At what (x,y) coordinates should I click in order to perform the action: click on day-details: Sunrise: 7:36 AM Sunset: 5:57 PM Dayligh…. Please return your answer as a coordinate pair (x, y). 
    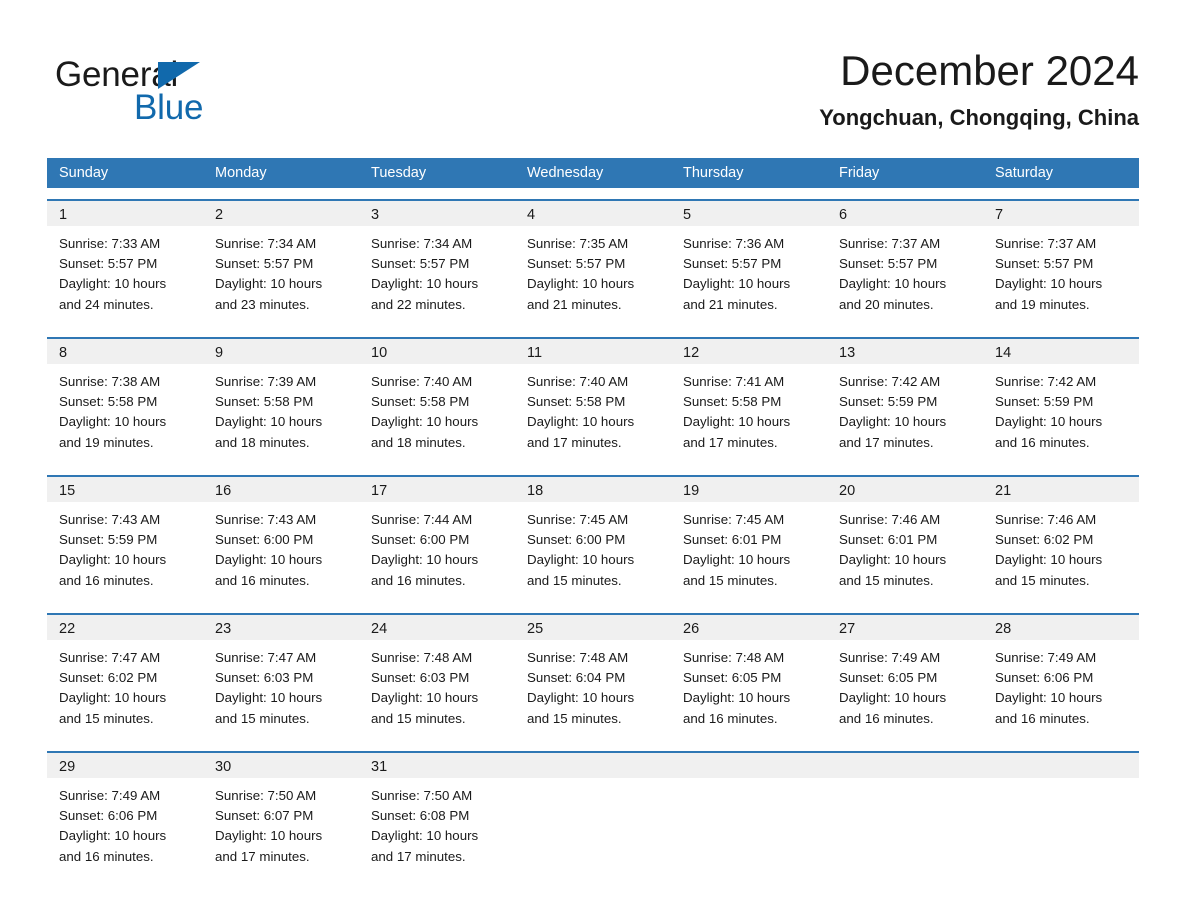
    Looking at the image, I should click on (749, 276).